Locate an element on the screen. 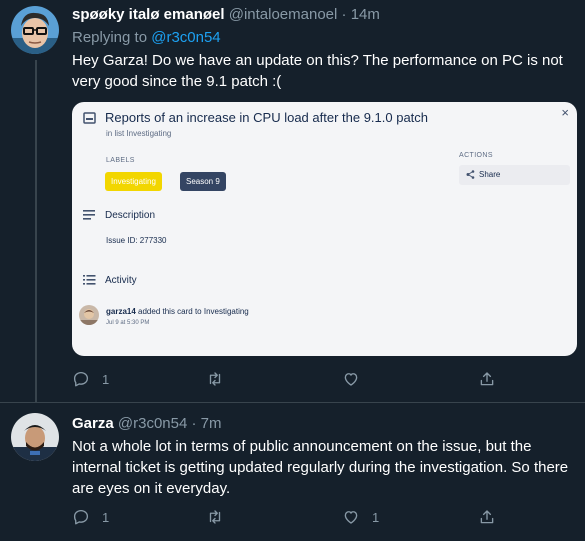  like-button: 1 is located at coordinates (360, 517).